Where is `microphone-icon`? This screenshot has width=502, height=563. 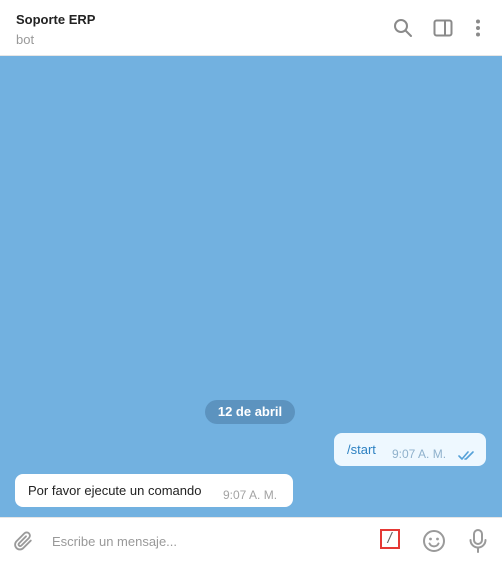 microphone-icon is located at coordinates (478, 543).